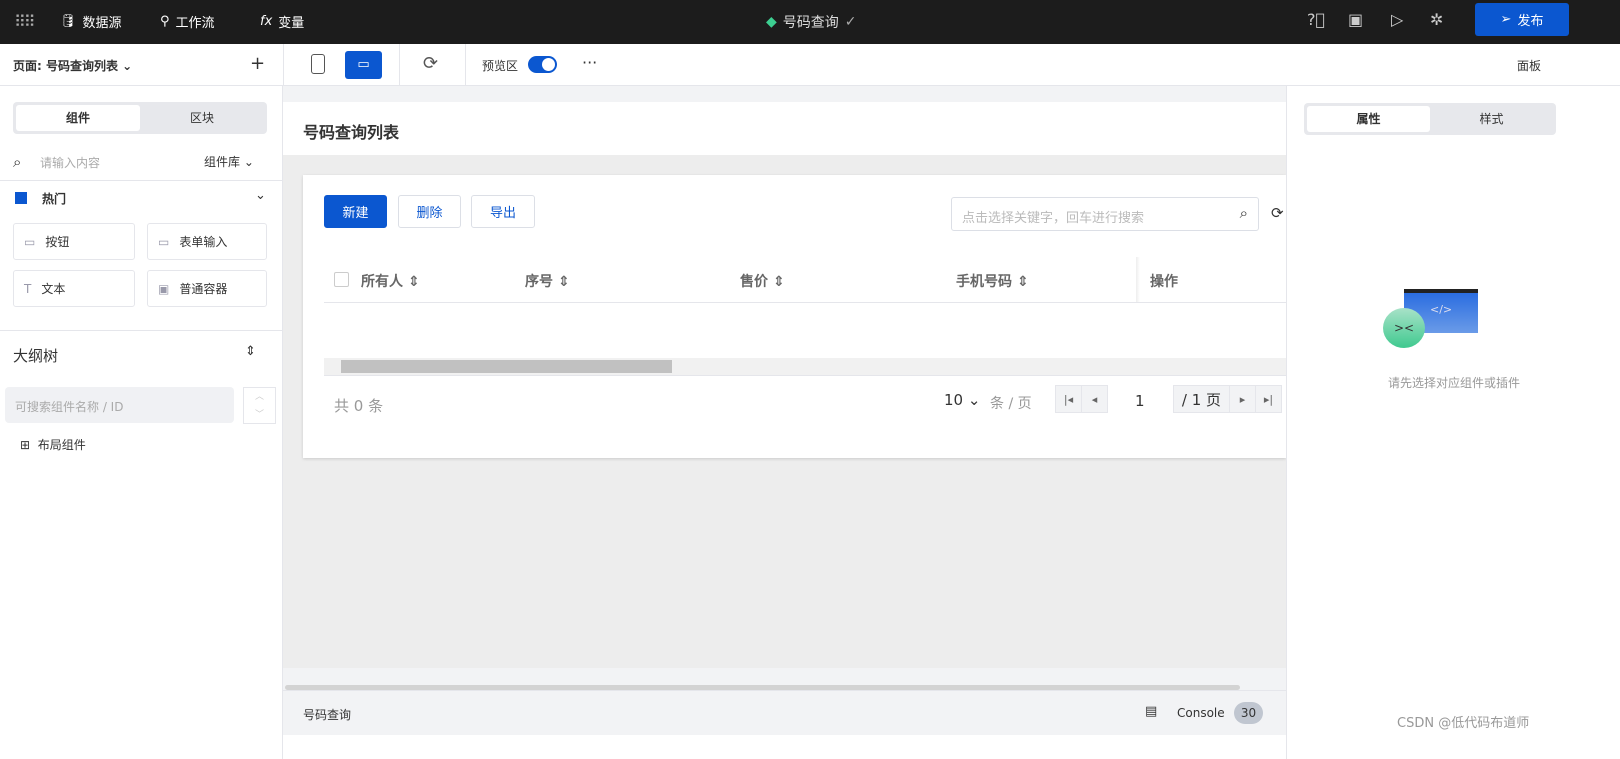  I want to click on next-page-button: ▸, so click(1242, 399).